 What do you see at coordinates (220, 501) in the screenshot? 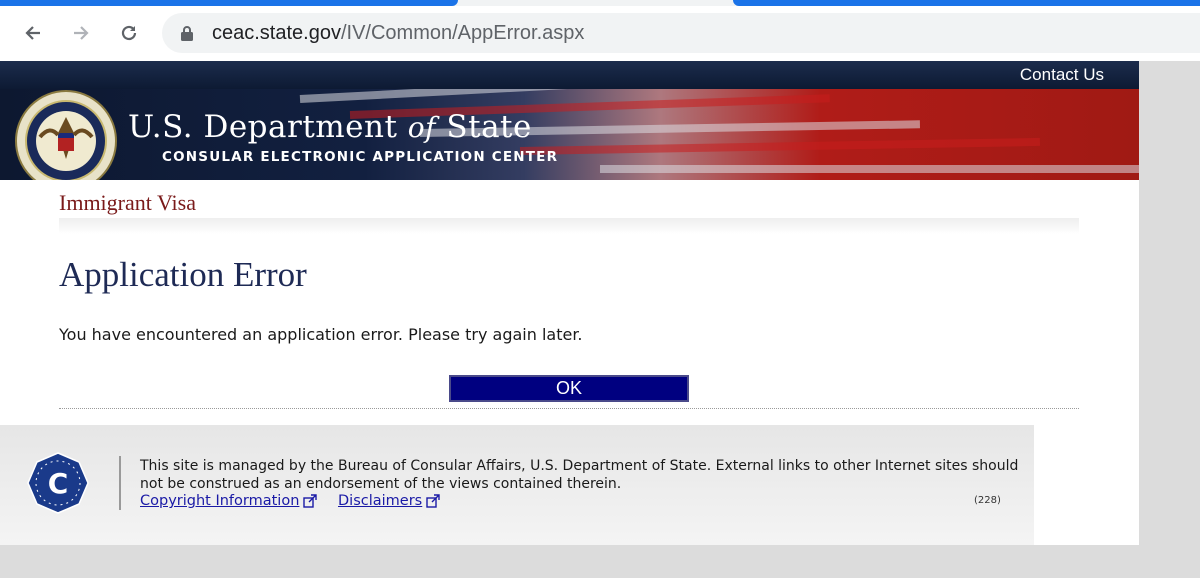
I see `copyright-link-label: Copyright Information` at bounding box center [220, 501].